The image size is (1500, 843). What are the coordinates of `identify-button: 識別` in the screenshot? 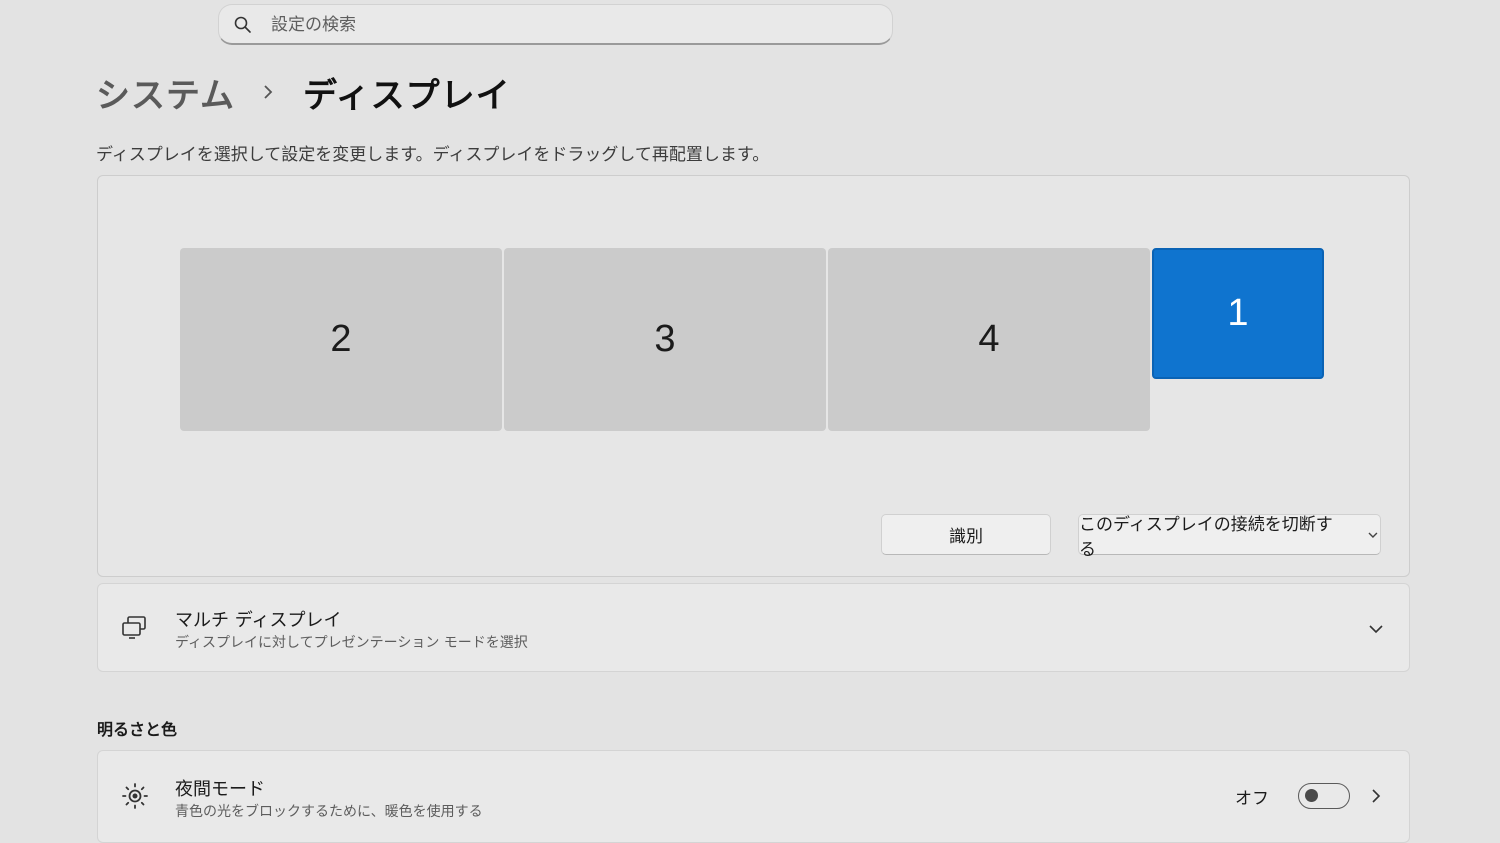 It's located at (966, 534).